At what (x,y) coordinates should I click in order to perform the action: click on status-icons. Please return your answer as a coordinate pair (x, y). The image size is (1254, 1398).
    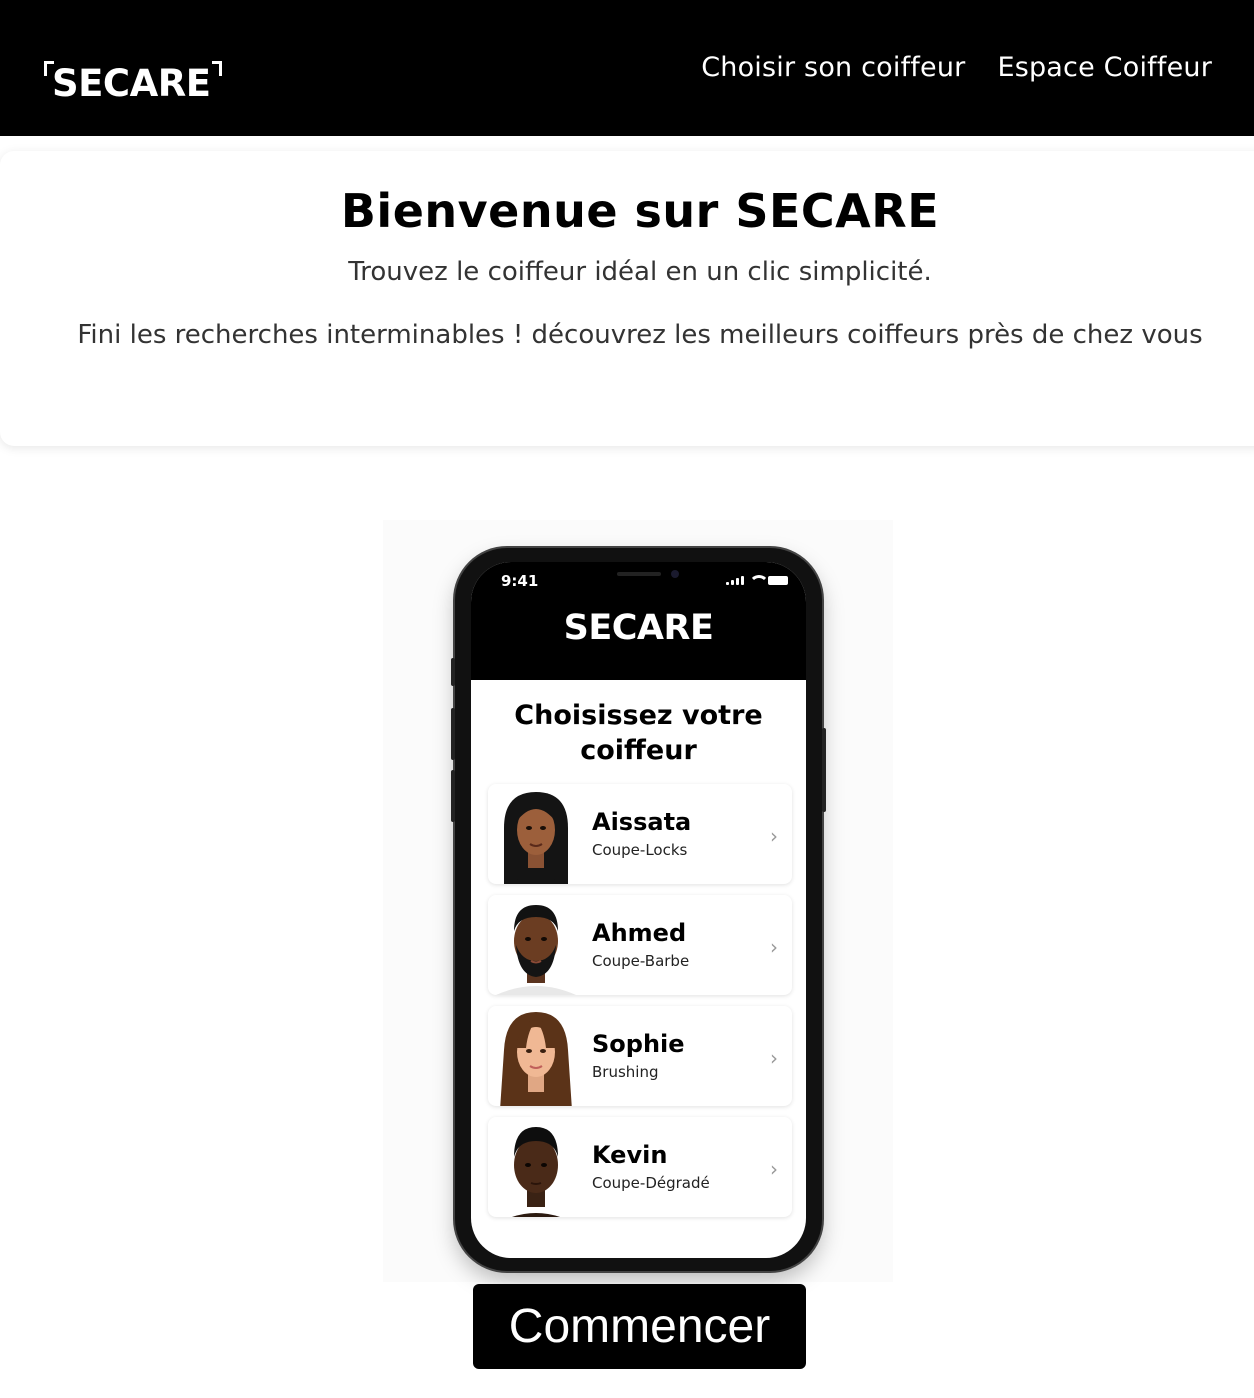
    Looking at the image, I should click on (757, 580).